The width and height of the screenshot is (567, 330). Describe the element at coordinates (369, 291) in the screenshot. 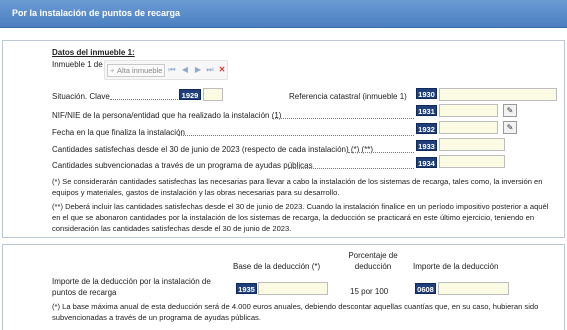

I see `porcentaje-value: 15 por 100` at that location.